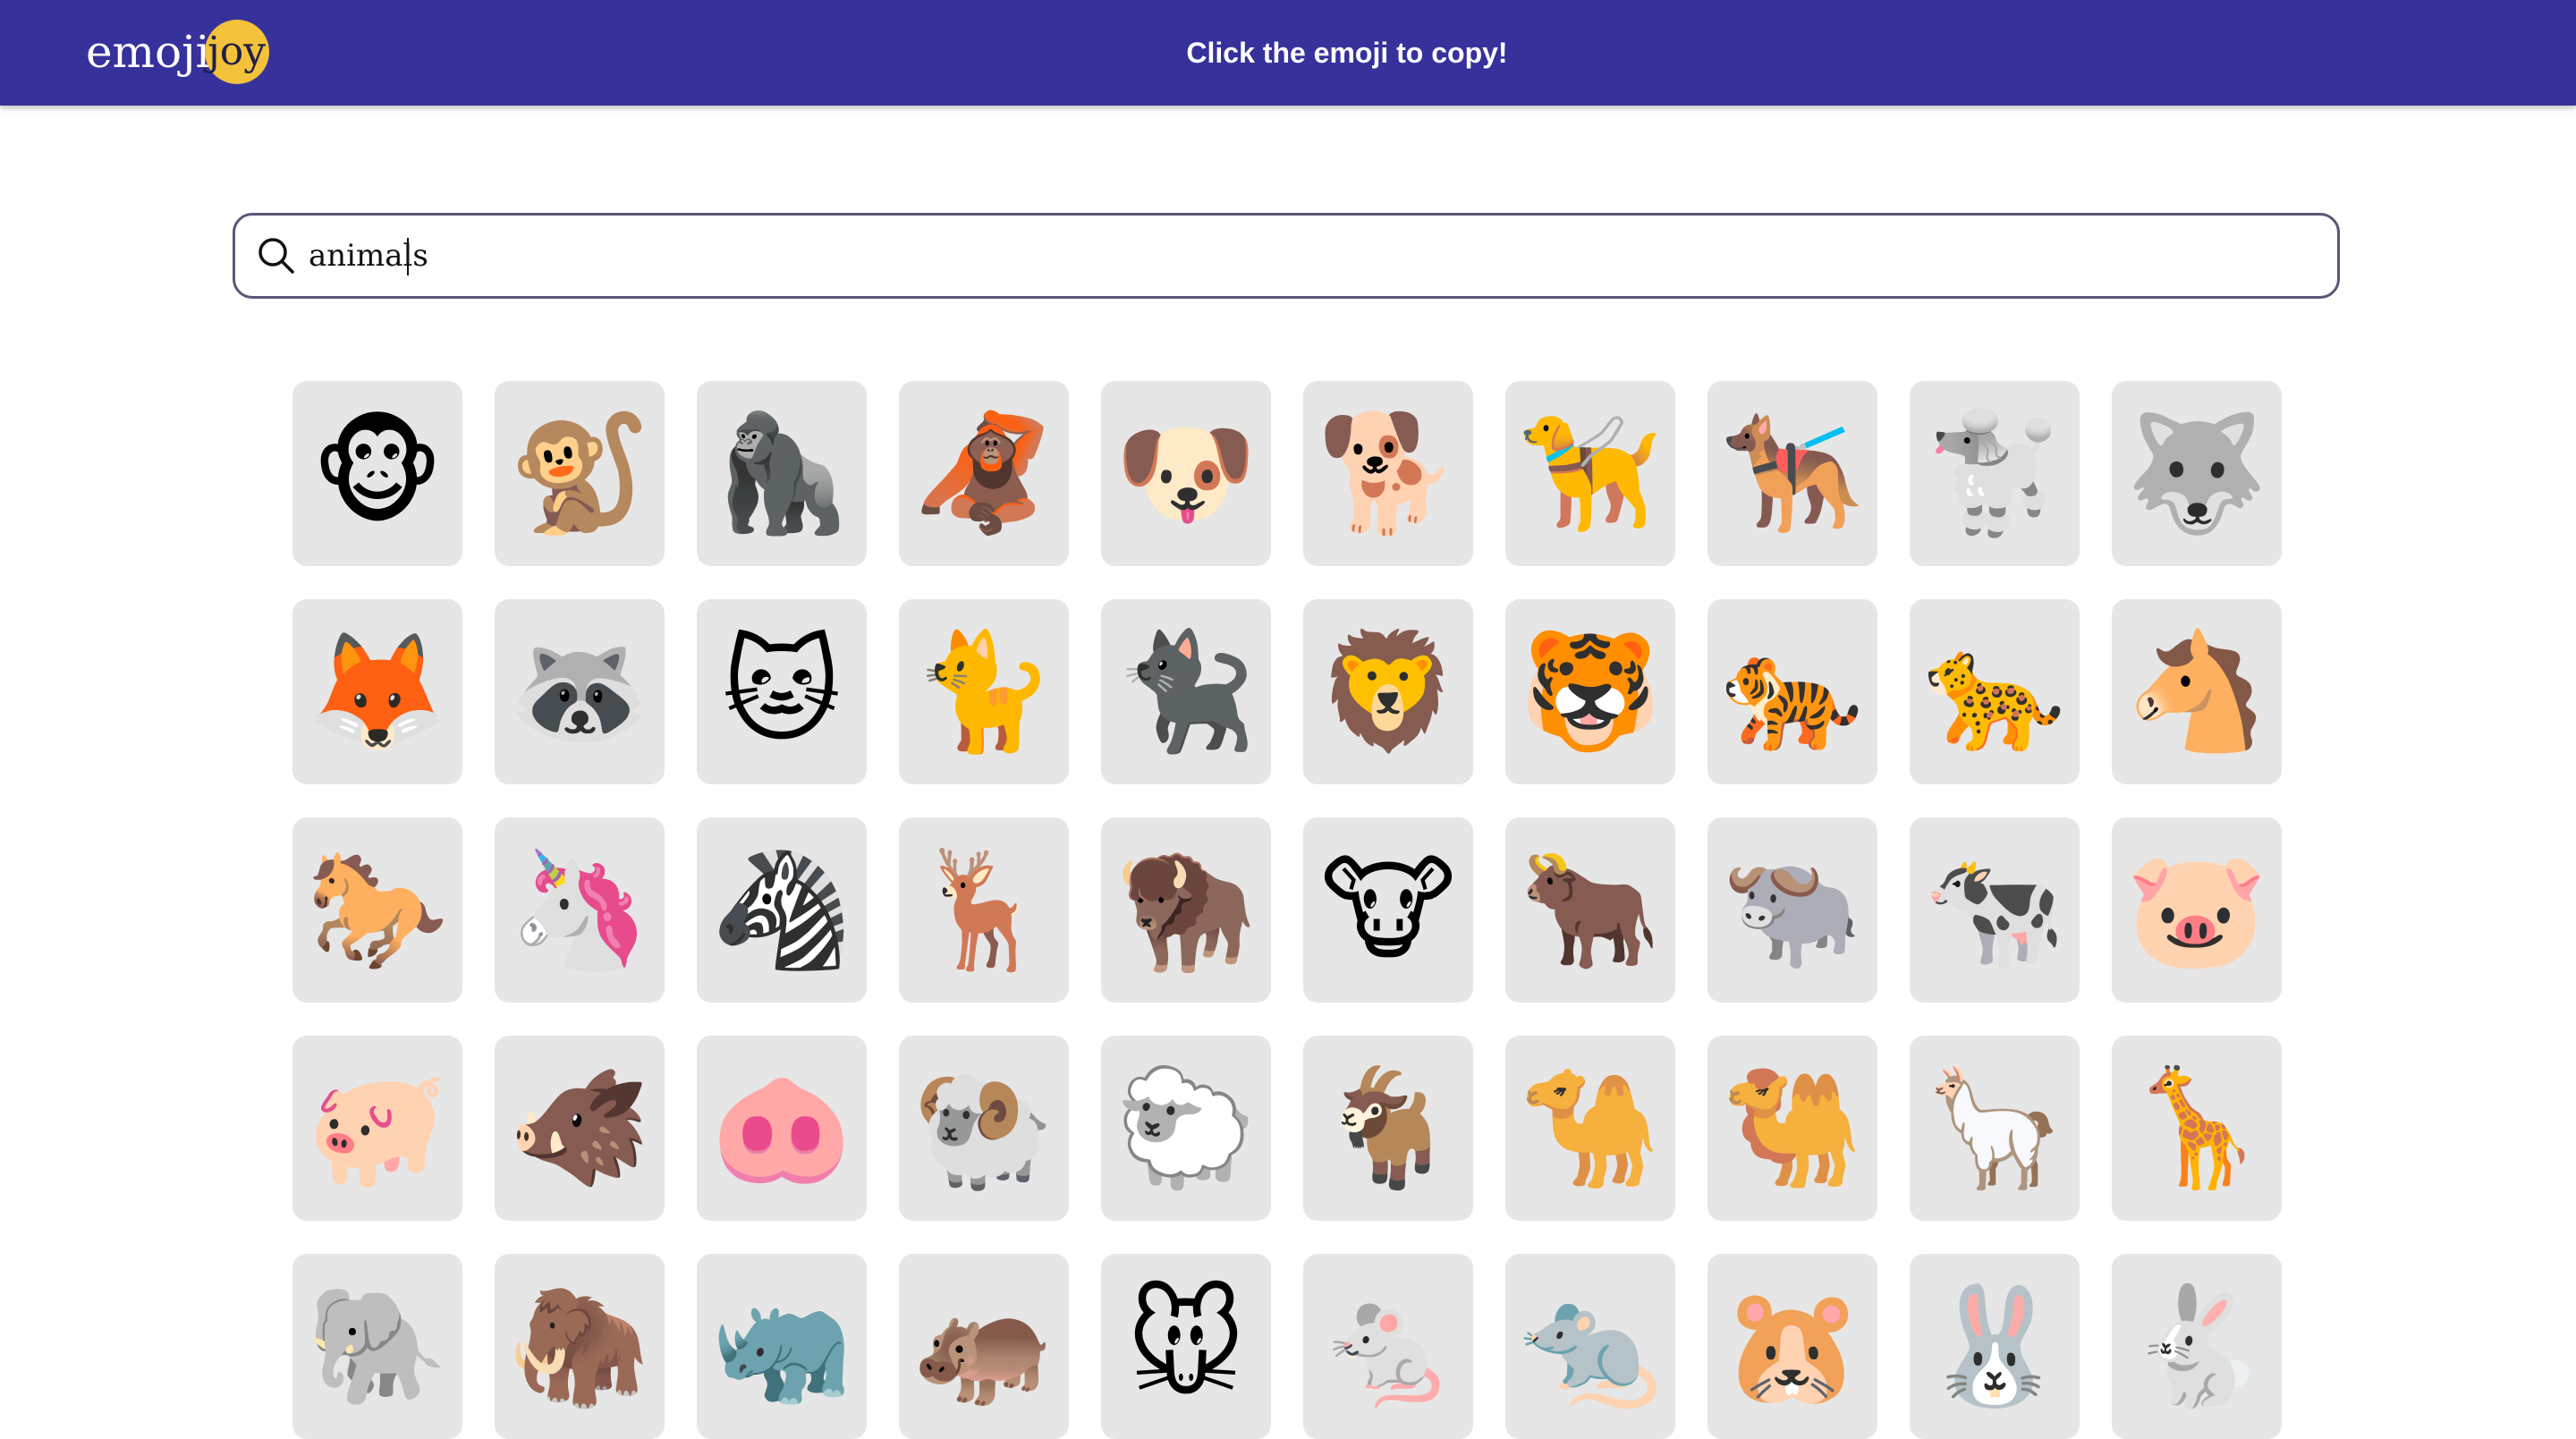 The height and width of the screenshot is (1439, 2576). I want to click on emoji-tile: 🐄, so click(1995, 910).